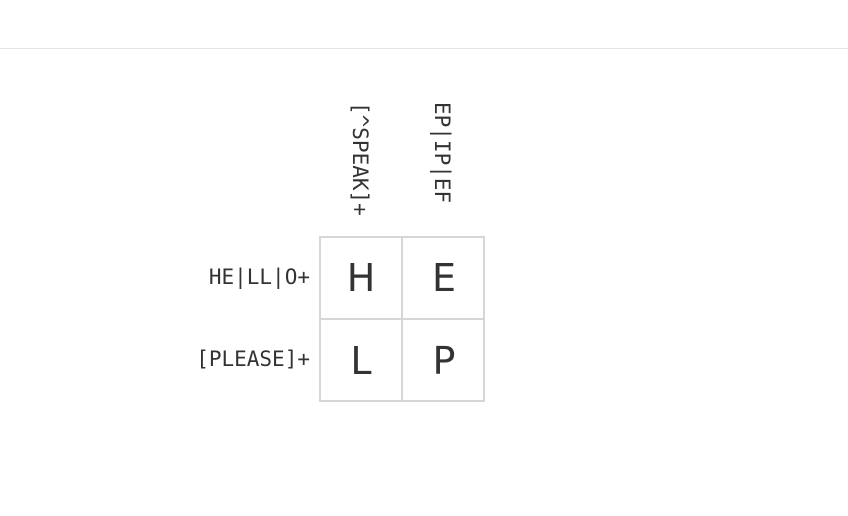 The width and height of the screenshot is (848, 516). Describe the element at coordinates (442, 153) in the screenshot. I see `column-clue-2: EP|IP|EF` at that location.